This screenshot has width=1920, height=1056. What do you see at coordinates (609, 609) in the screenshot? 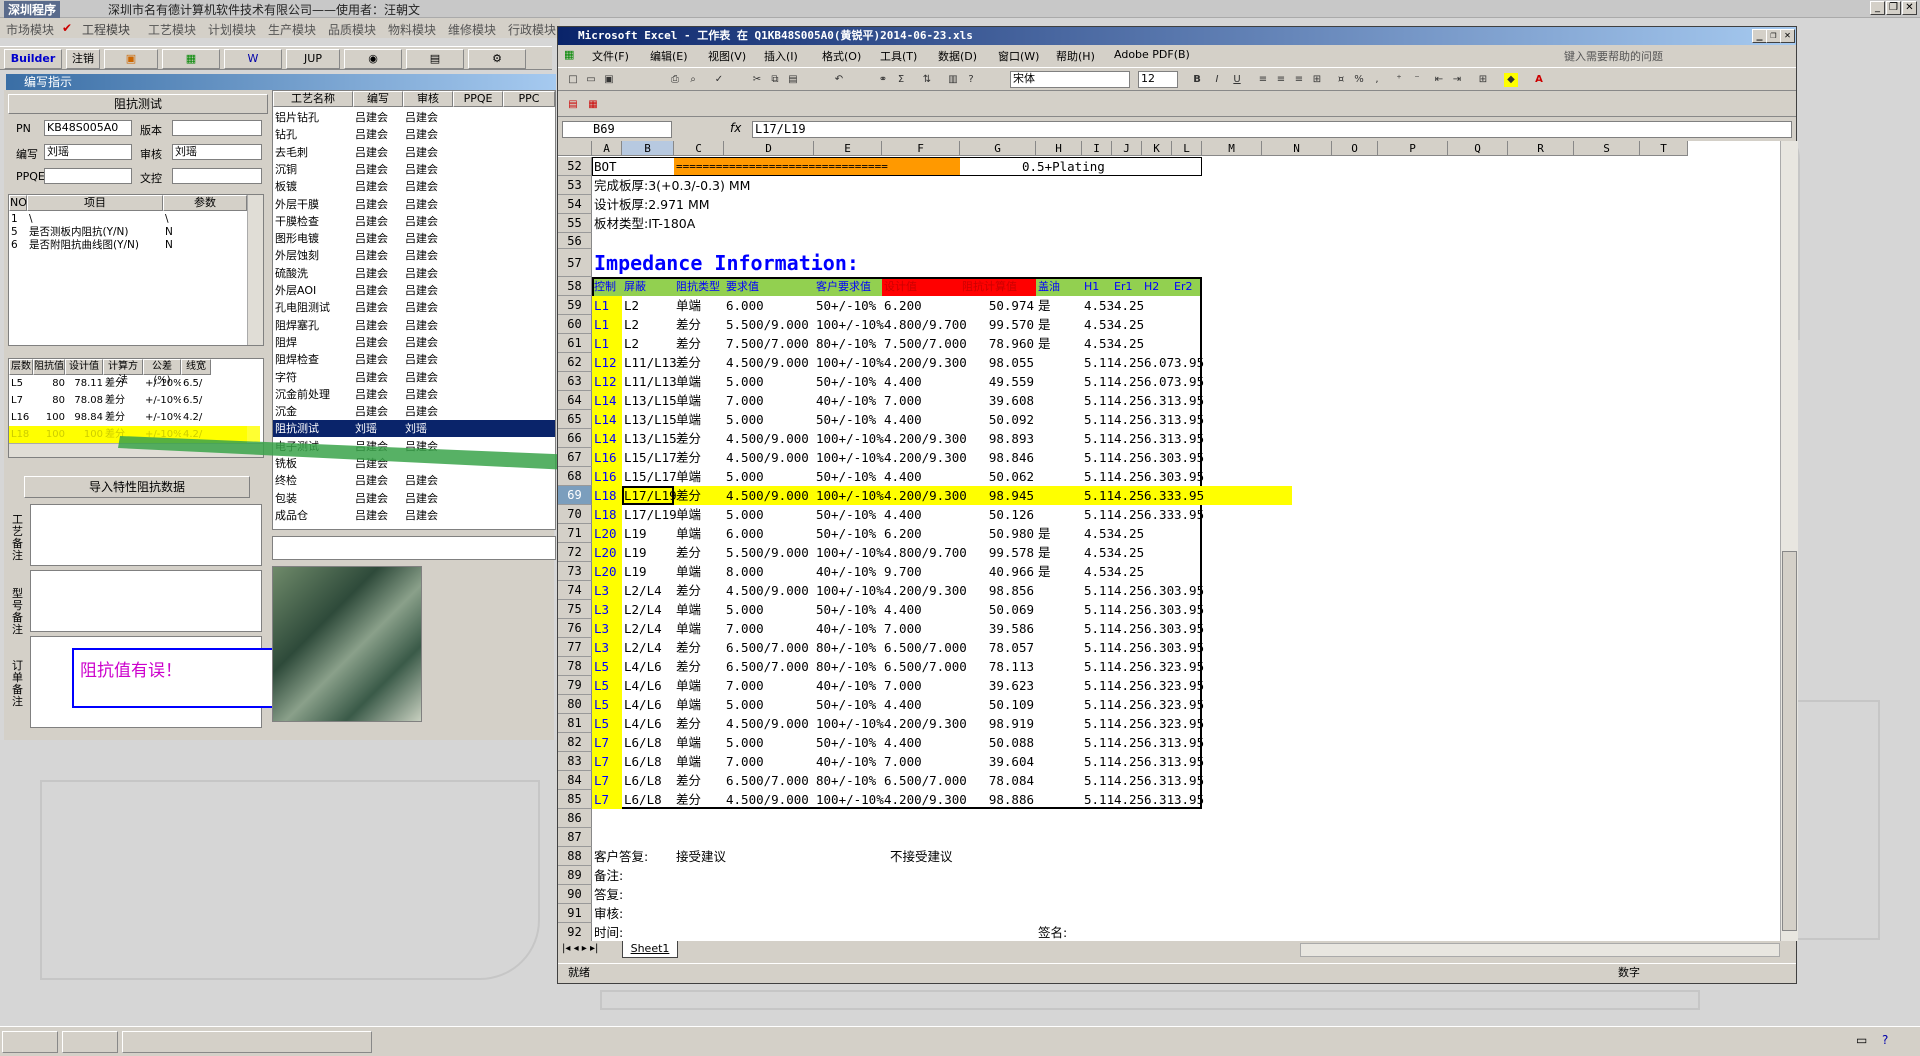
I see `data-cell: L3` at bounding box center [609, 609].